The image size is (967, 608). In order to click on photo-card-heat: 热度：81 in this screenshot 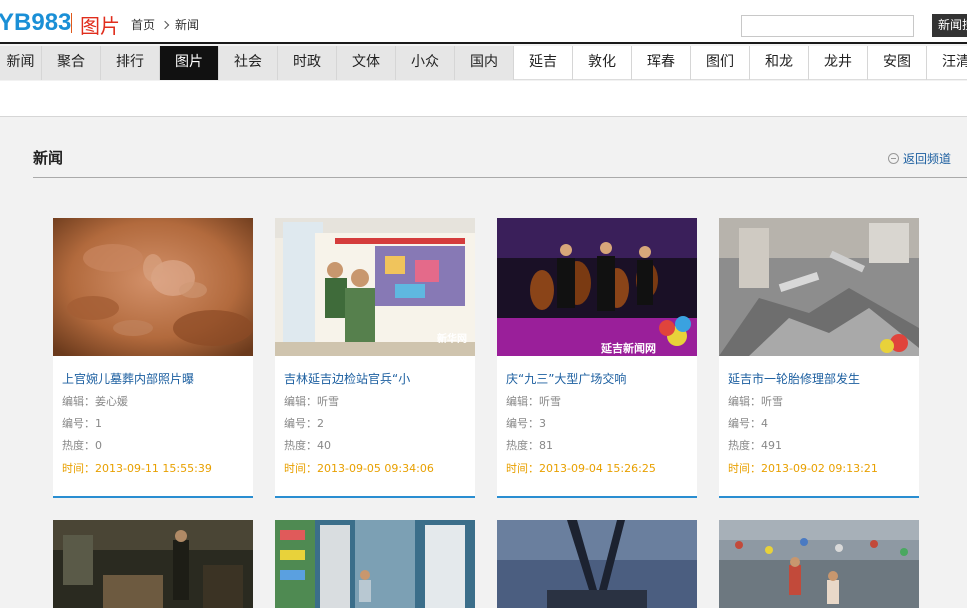, I will do `click(529, 445)`.